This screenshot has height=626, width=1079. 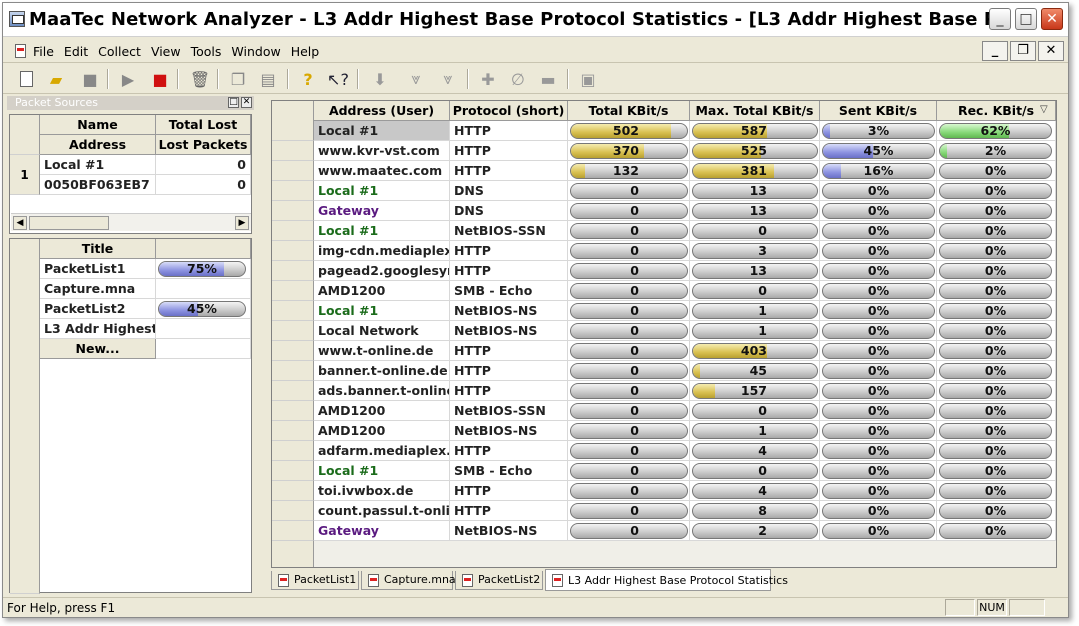 I want to click on stats-address: banner.t-online.de, so click(x=382, y=371).